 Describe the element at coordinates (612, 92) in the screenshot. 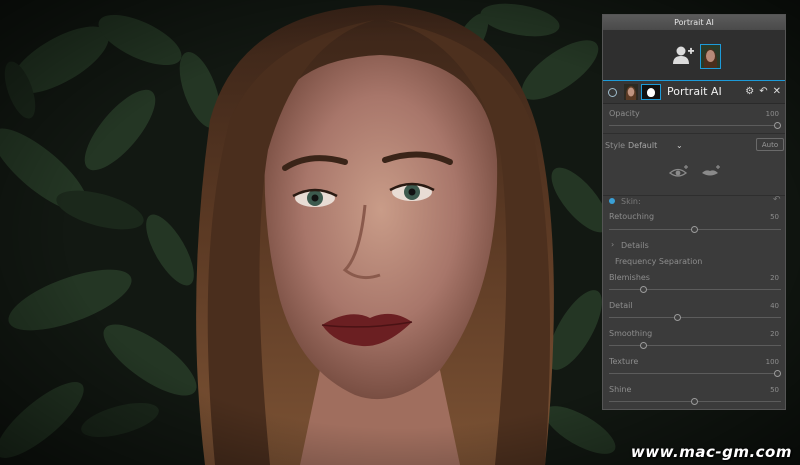

I see `layer-visibility-radio` at that location.